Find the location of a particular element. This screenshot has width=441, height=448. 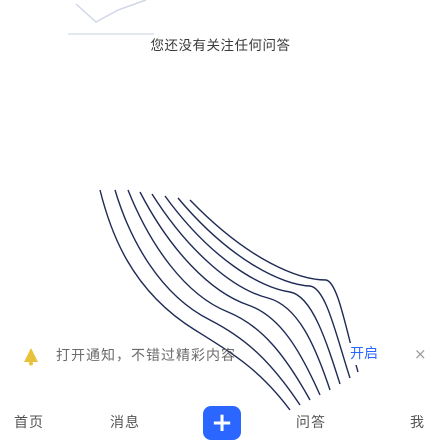

notice-open-button: 开启 is located at coordinates (364, 354).